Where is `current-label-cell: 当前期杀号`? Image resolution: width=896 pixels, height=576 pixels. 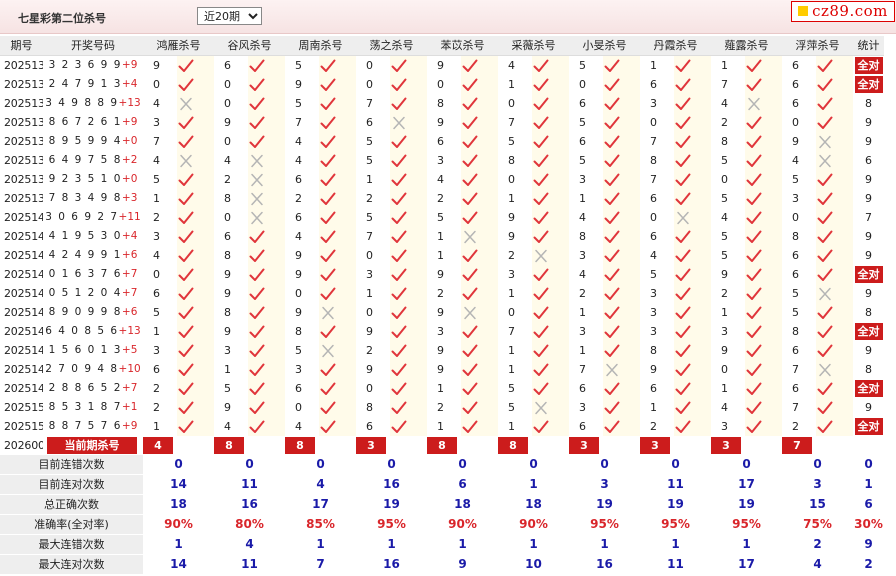
current-label-cell: 当前期杀号 is located at coordinates (93, 445).